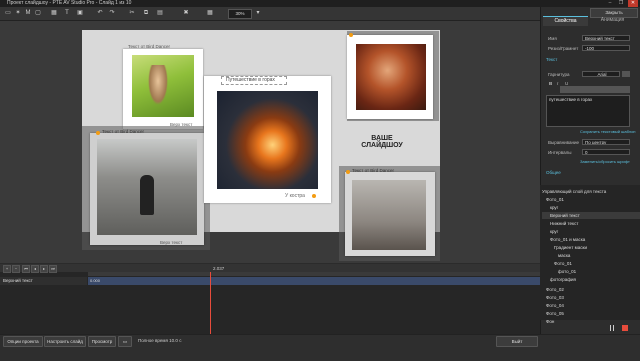 Image resolution: width=640 pixels, height=361 pixels. Describe the element at coordinates (382, 145) in the screenshot. I see `slide-author: автор` at that location.